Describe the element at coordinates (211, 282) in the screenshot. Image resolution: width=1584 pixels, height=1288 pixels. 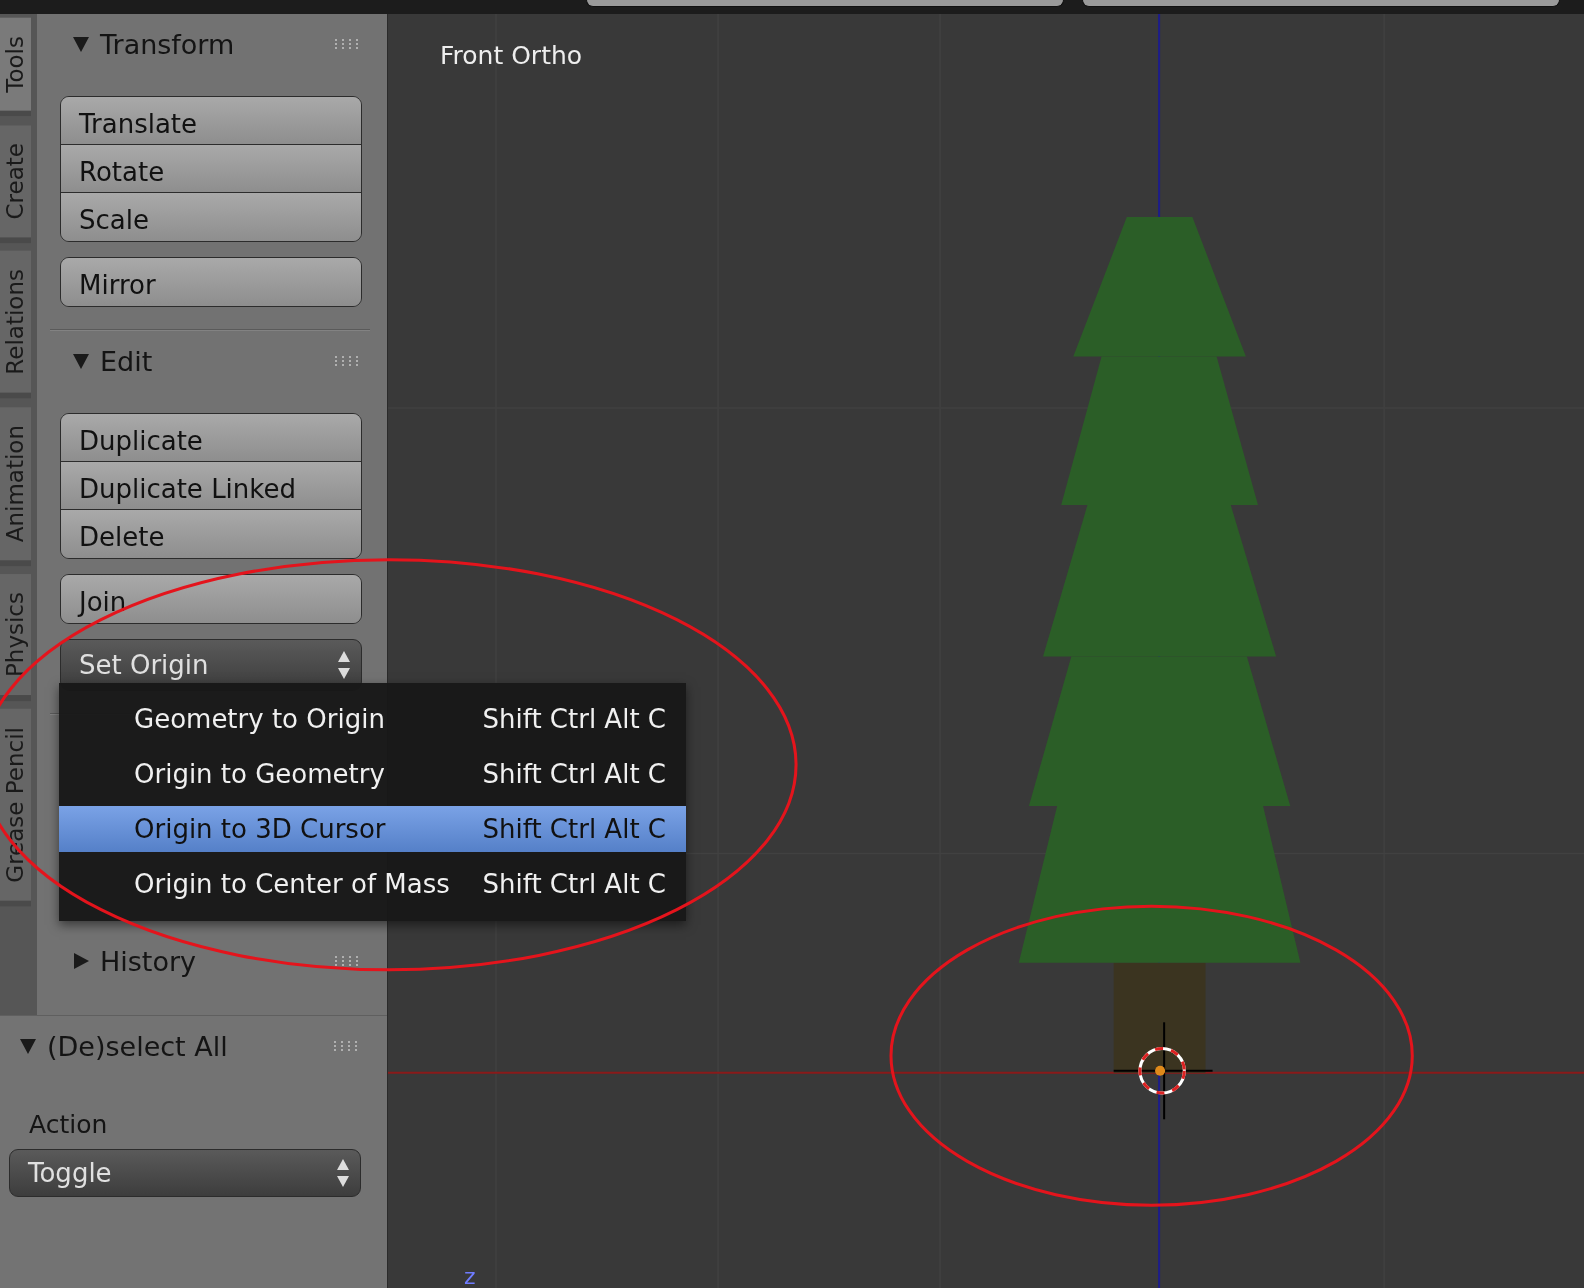
I see `tool-button: Mirror` at that location.